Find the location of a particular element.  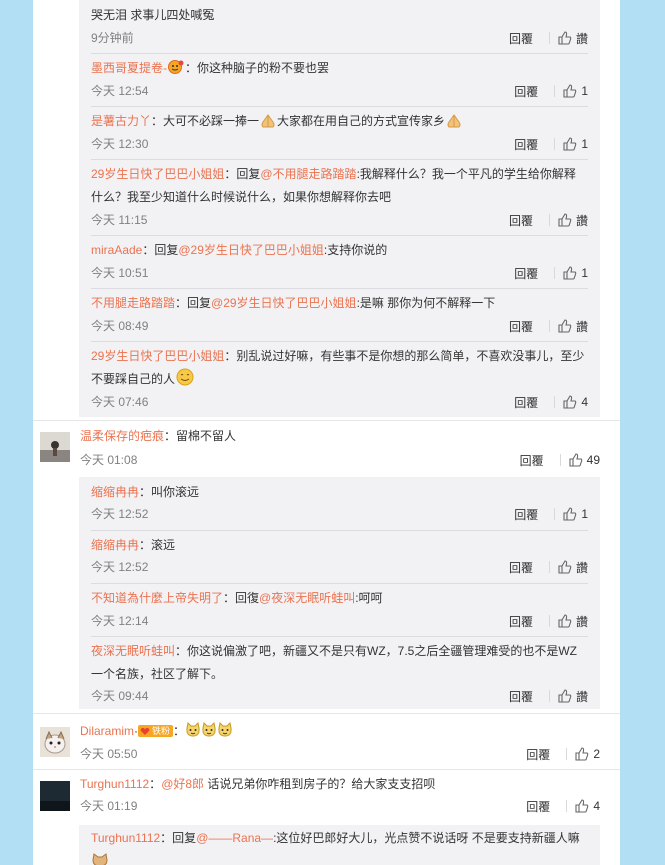

comment-item: Dilaramim· 铁粉： 今天 05:50 回覆 2 is located at coordinates (326, 741).